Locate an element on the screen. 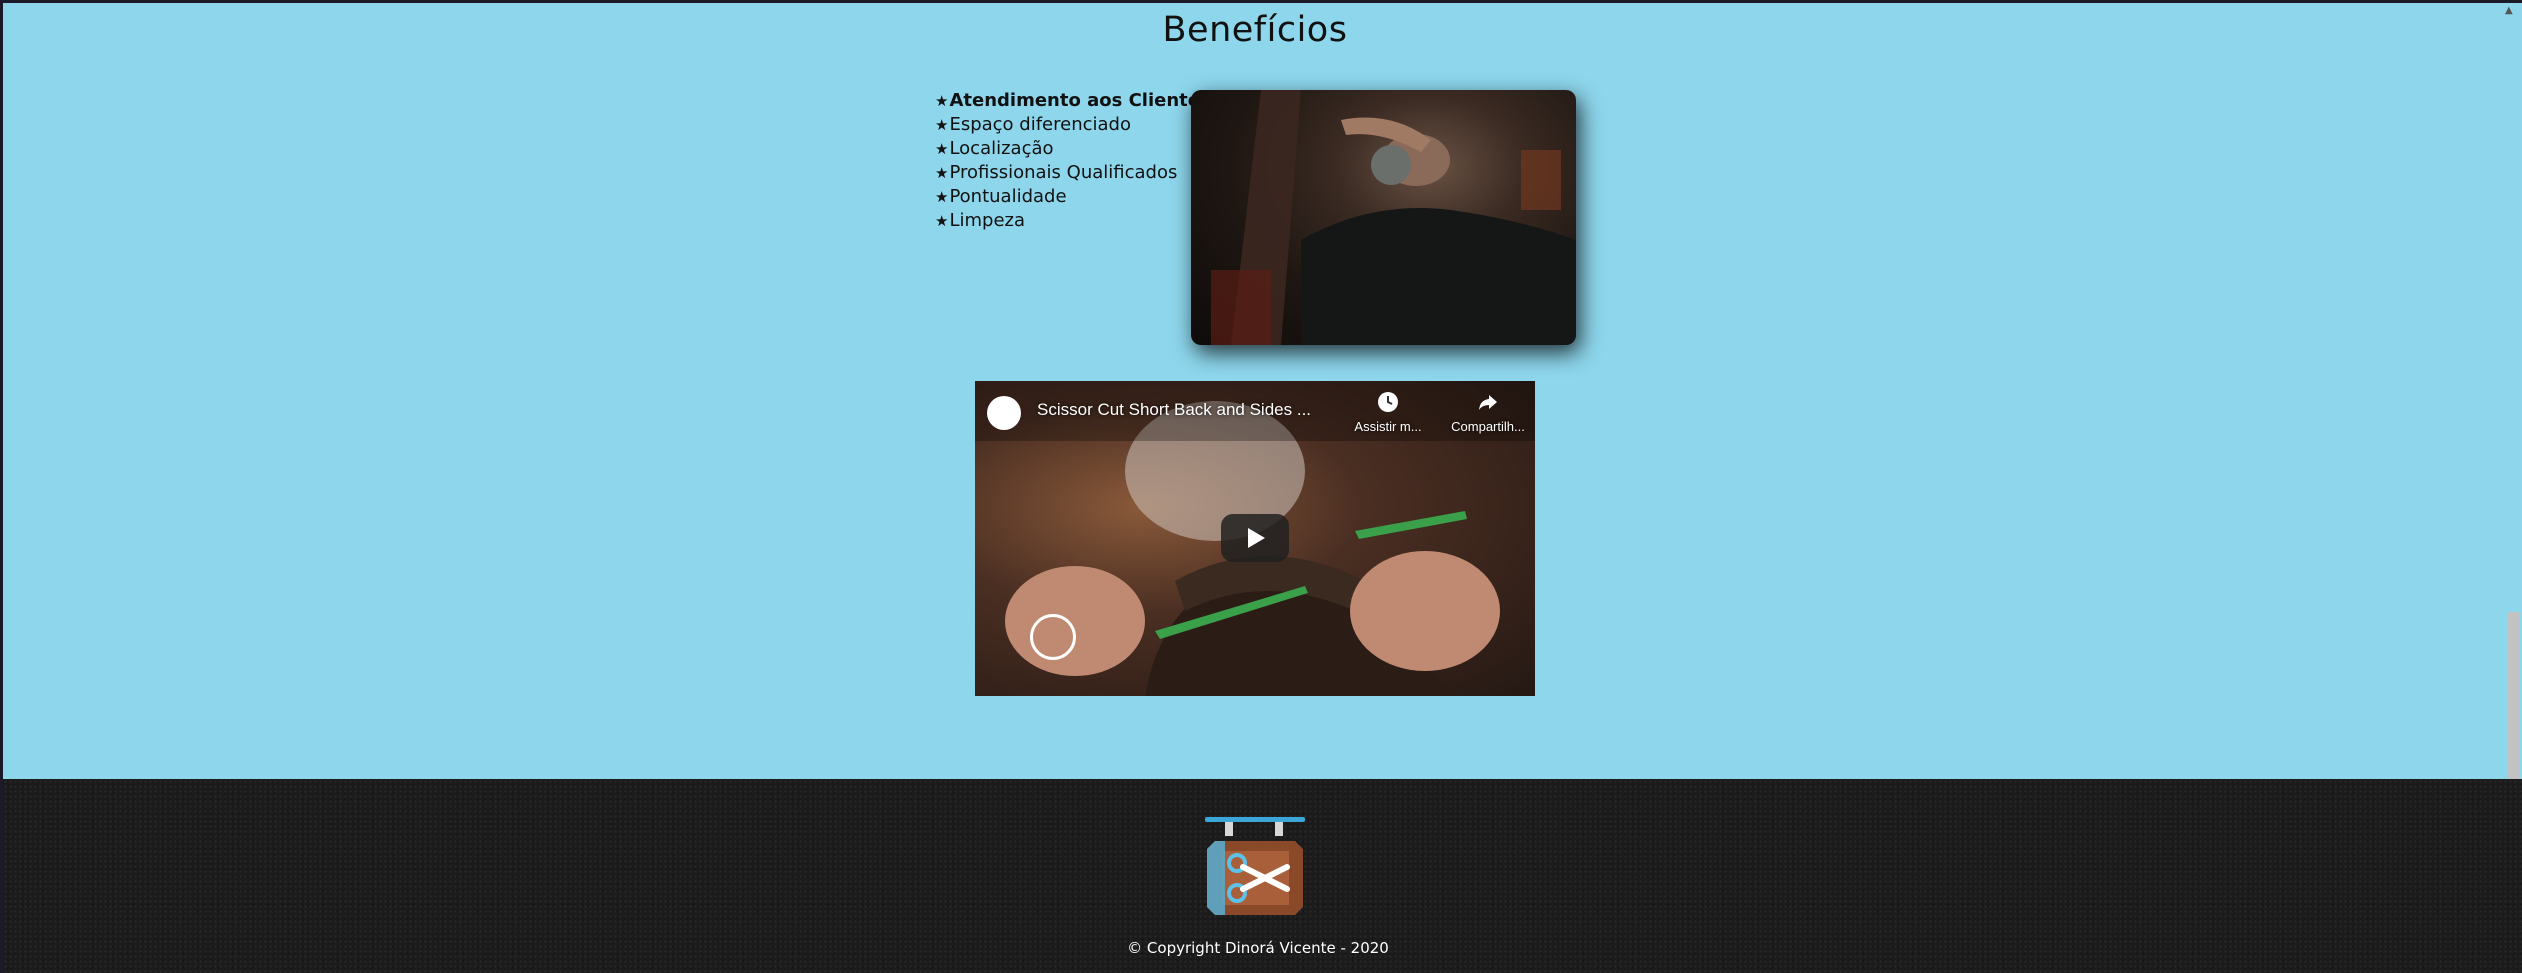 The width and height of the screenshot is (2522, 973). benefit-label: Espaço diferenciado is located at coordinates (1040, 124).